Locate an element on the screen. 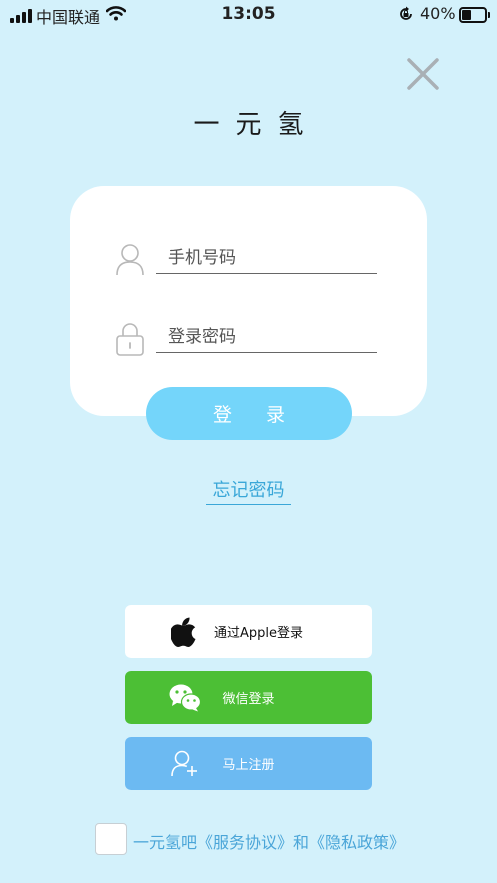 This screenshot has height=883, width=497. forgot-password-link: 忘记密码 is located at coordinates (248, 490).